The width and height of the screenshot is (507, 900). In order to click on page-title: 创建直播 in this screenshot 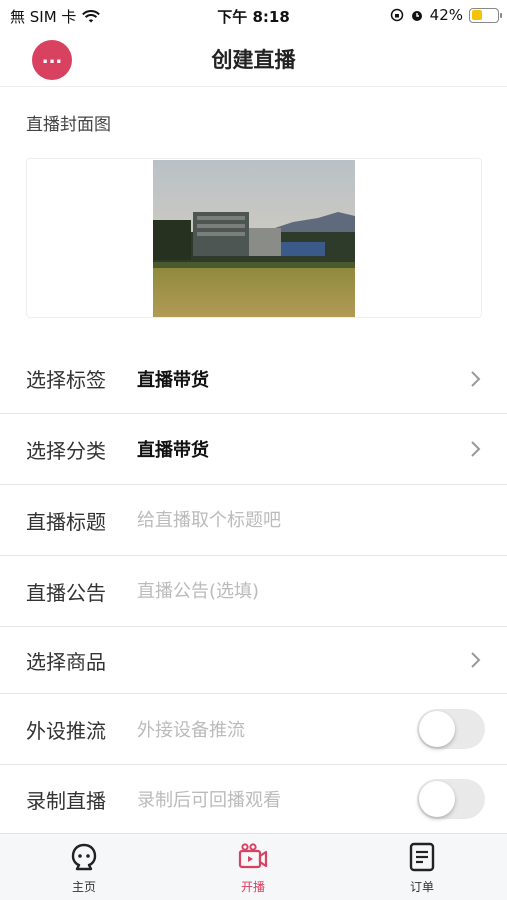, I will do `click(253, 60)`.